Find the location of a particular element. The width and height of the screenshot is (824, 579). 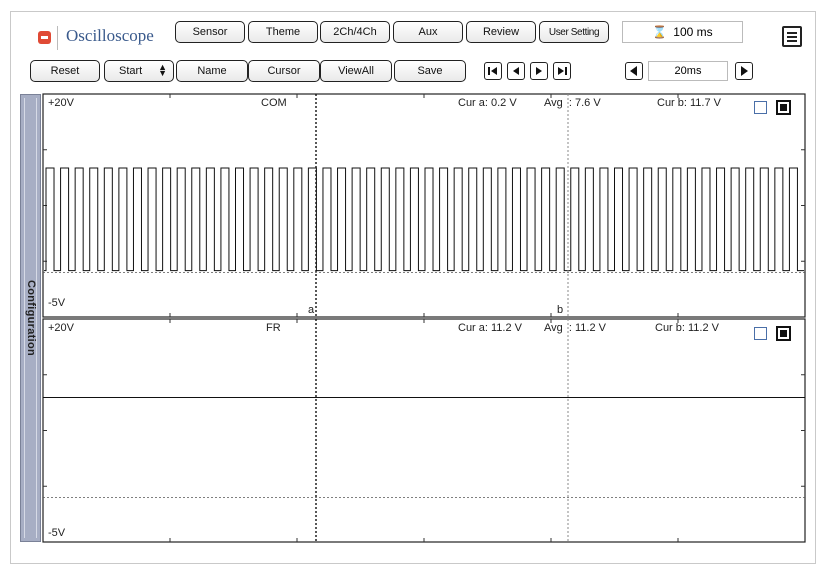

com-channel-name: COM is located at coordinates (274, 103).